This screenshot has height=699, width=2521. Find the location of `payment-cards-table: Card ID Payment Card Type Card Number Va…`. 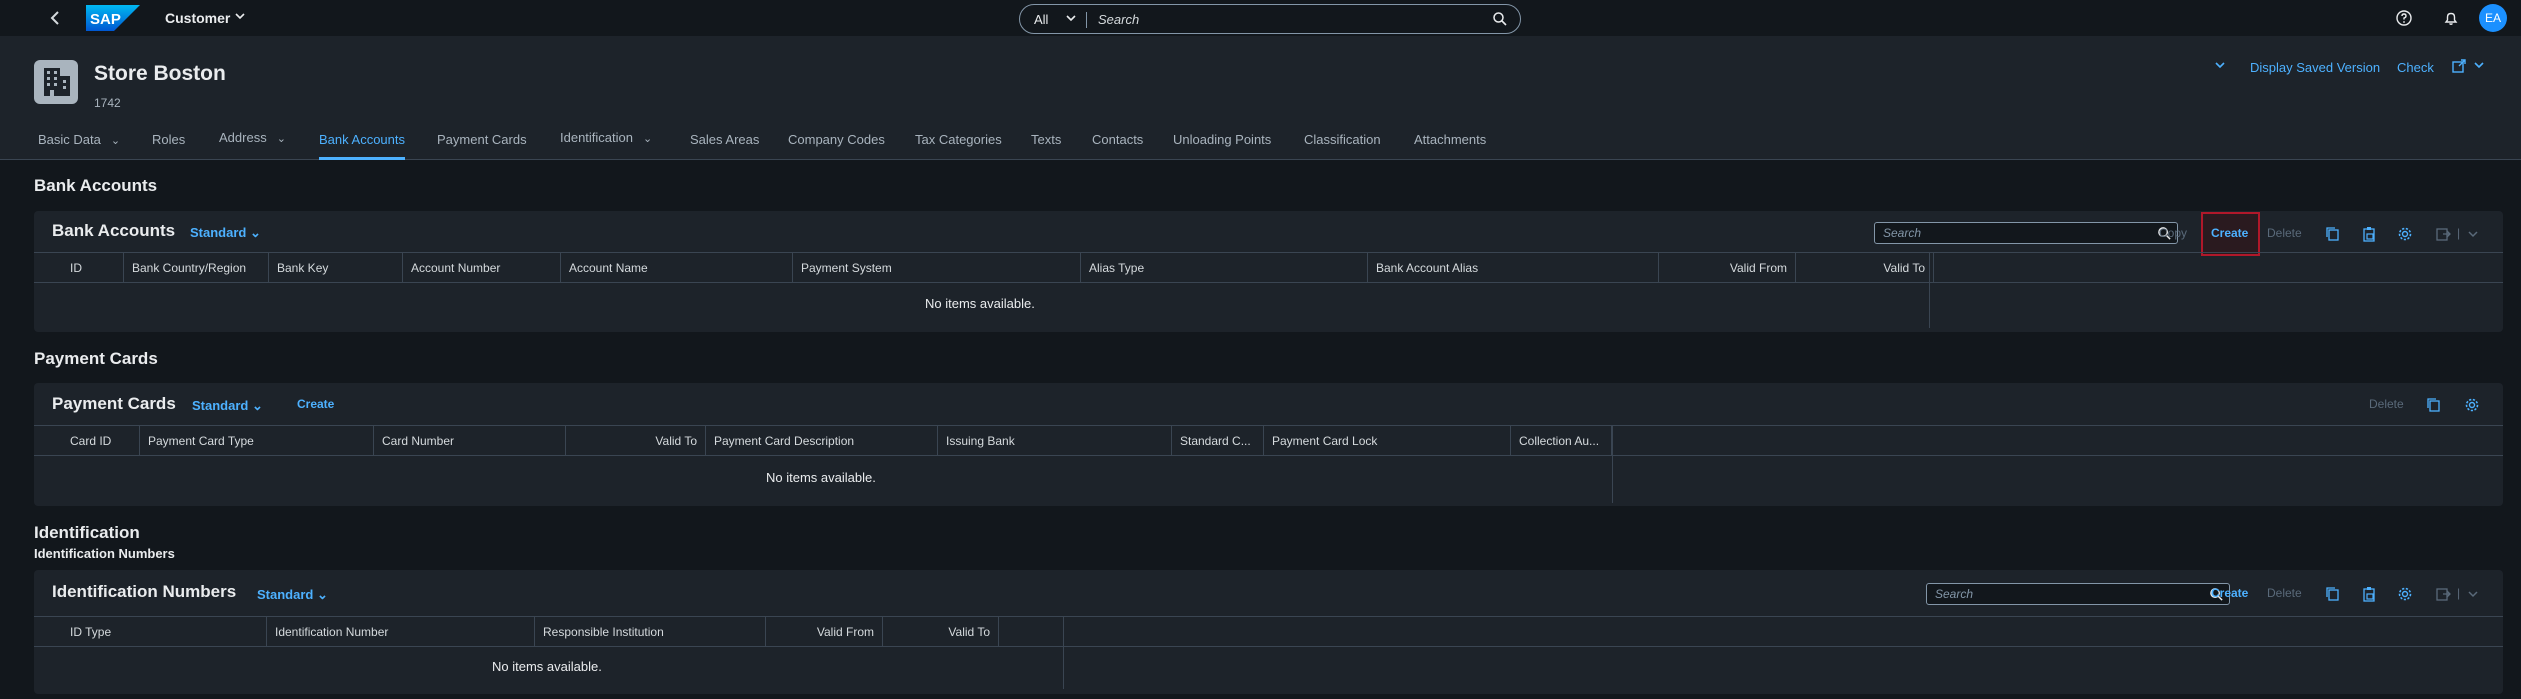

payment-cards-table: Card ID Payment Card Type Card Number Va… is located at coordinates (1268, 465).